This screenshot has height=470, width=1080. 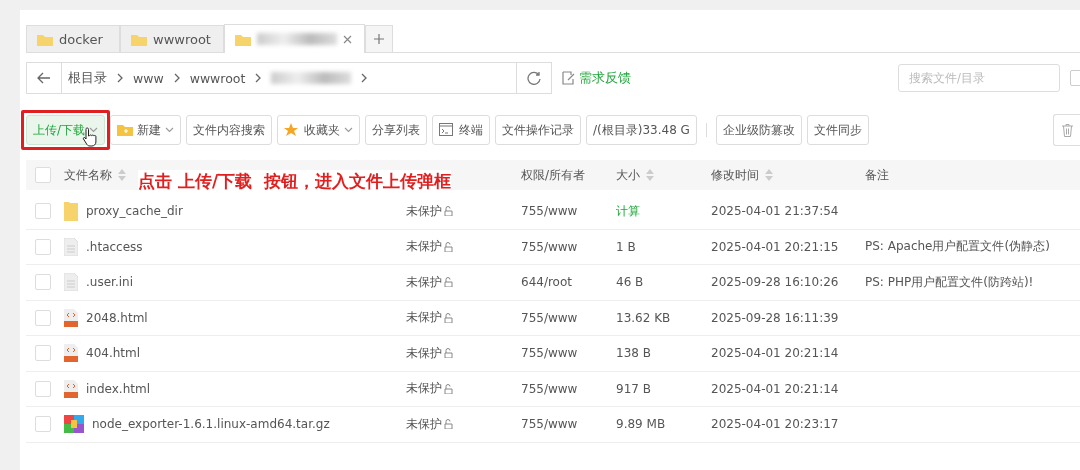 I want to click on annotation-text: 点击 上传/下载 按钮，进入文件上传弹框, so click(x=294, y=181).